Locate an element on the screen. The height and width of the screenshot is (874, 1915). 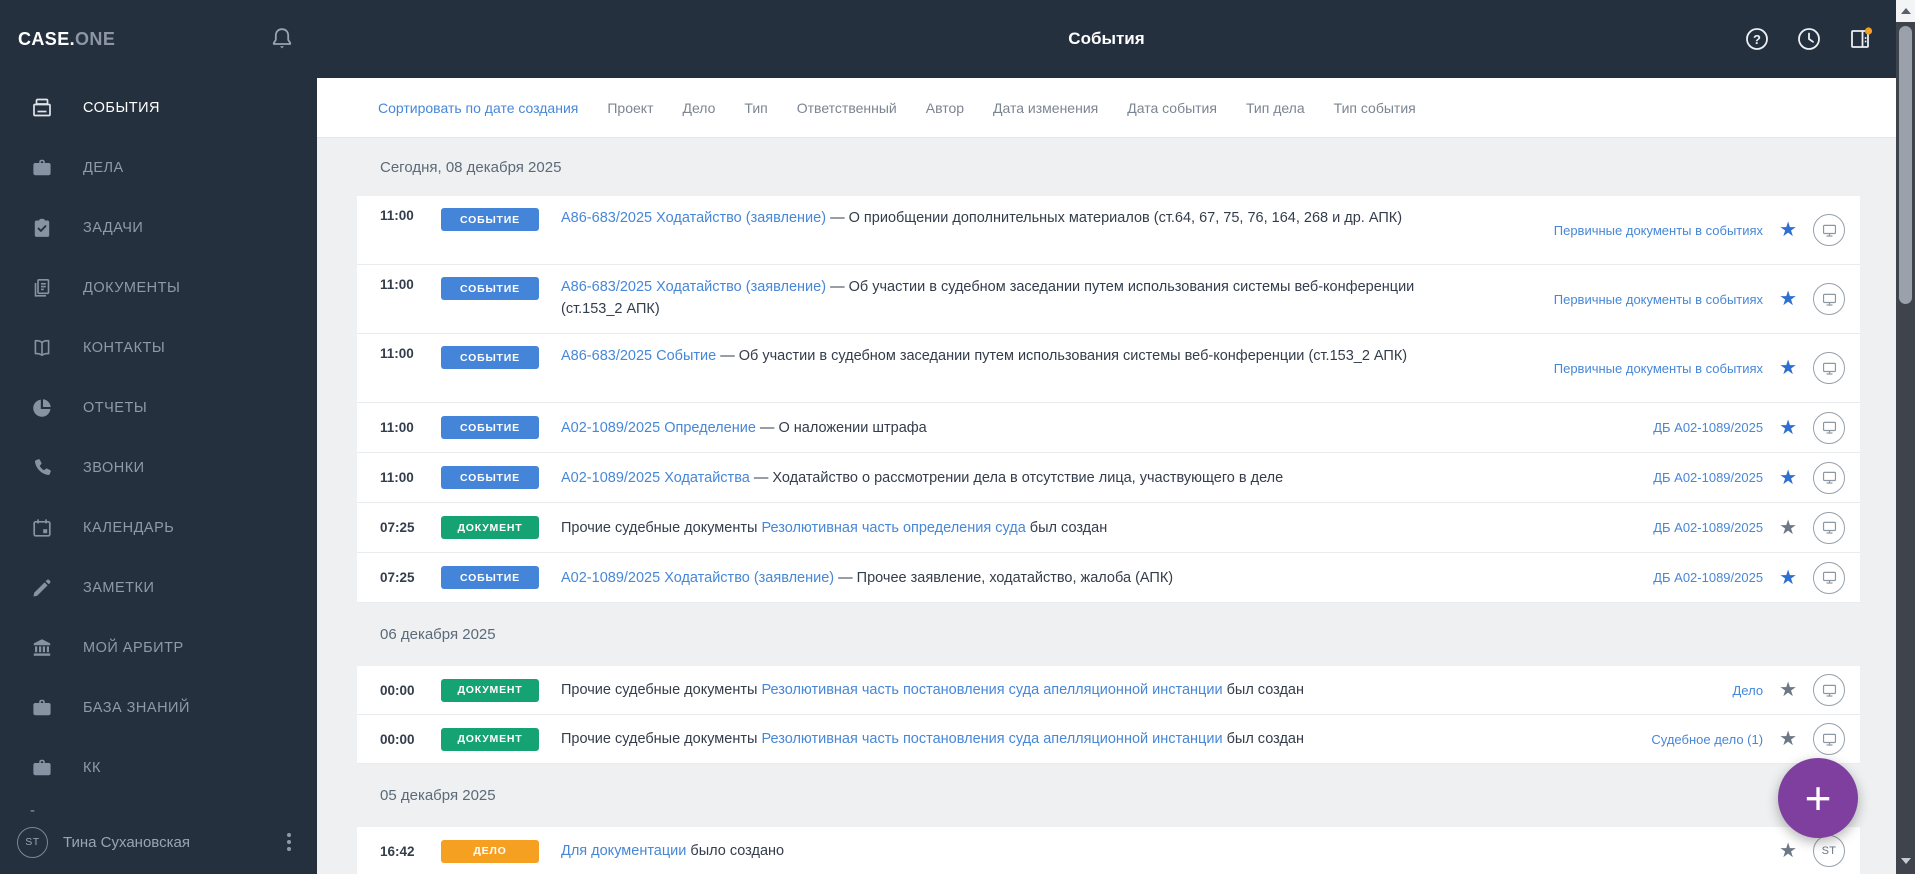
sidebar-item-notes: ЗАМЕТКИ is located at coordinates (158, 588).